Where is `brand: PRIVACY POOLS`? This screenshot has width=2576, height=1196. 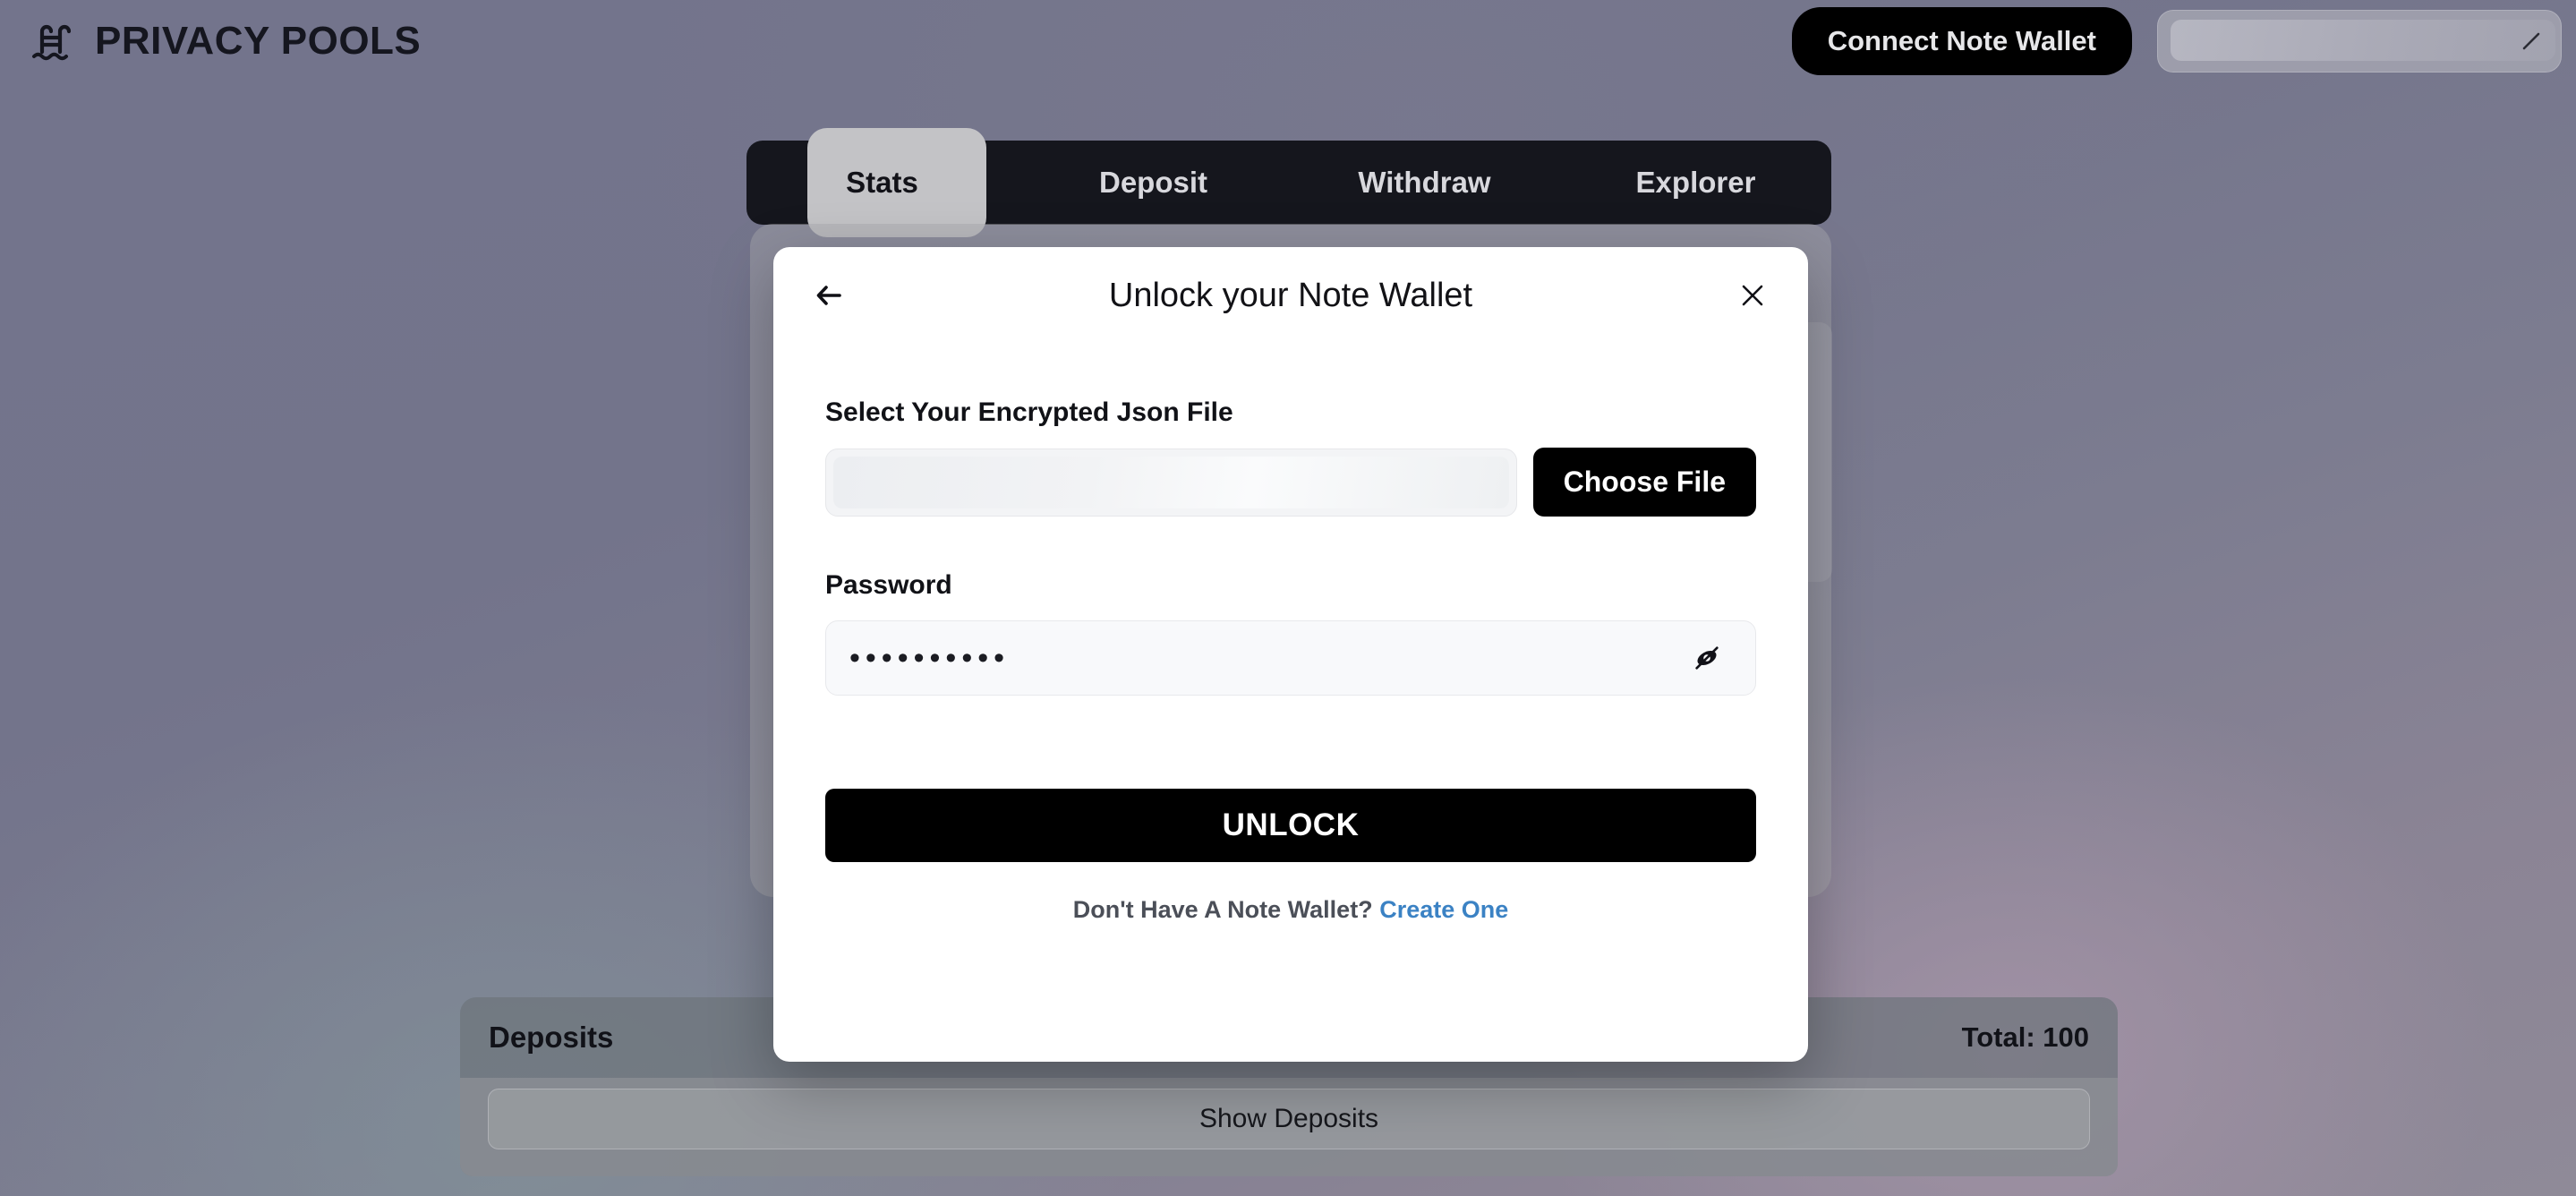
brand: PRIVACY POOLS is located at coordinates (225, 41).